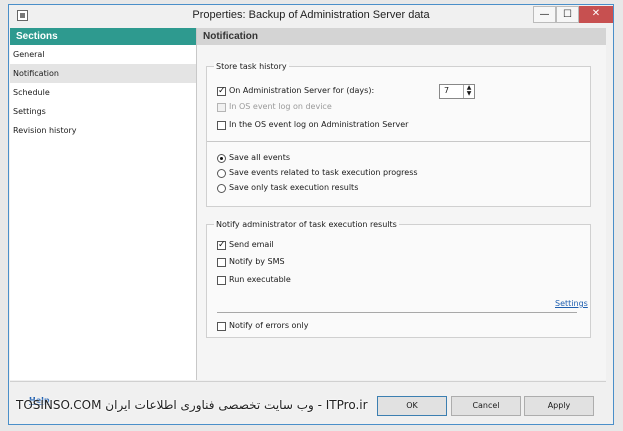 The height and width of the screenshot is (431, 623). Describe the element at coordinates (221, 158) in the screenshot. I see `save-all-events-radio` at that location.